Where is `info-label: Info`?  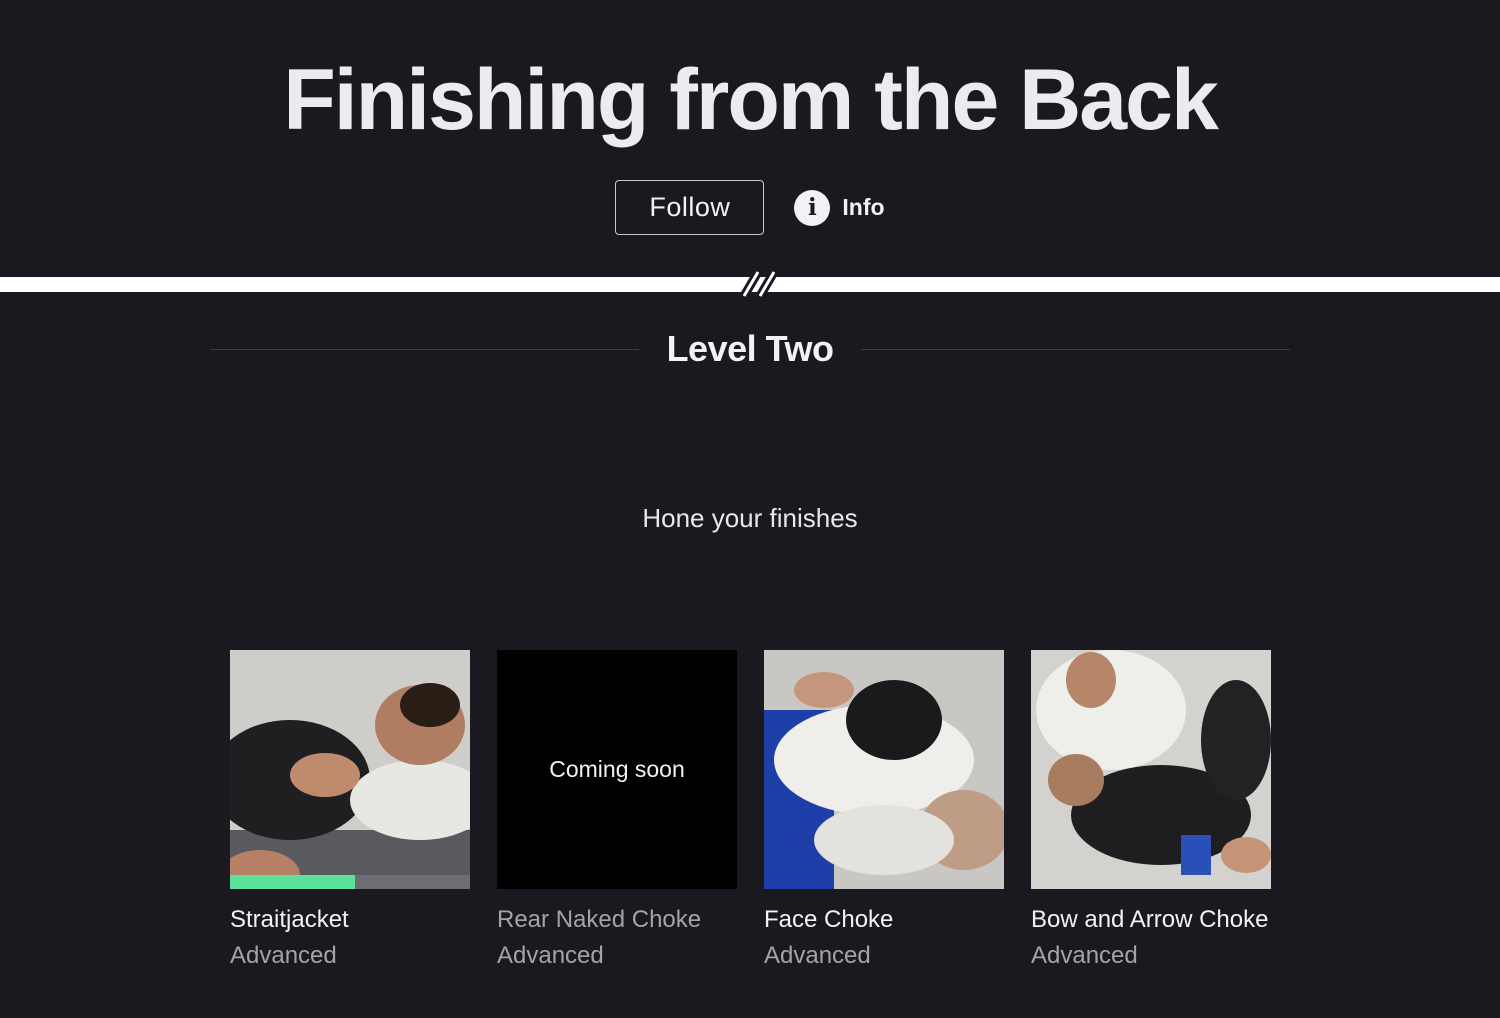 info-label: Info is located at coordinates (863, 207).